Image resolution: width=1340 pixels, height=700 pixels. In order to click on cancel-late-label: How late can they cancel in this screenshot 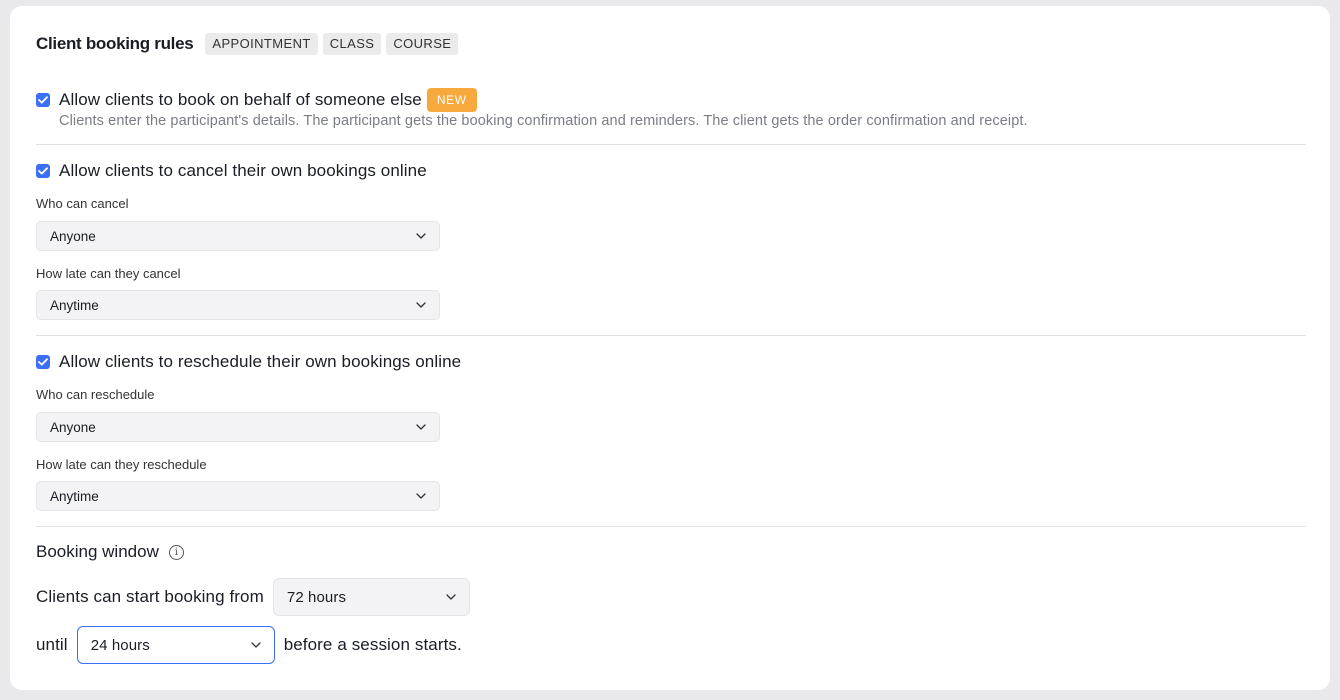, I will do `click(108, 273)`.